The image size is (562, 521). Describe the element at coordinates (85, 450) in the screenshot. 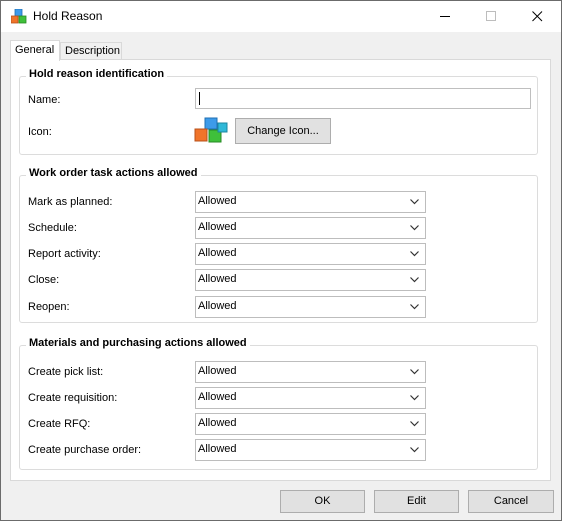

I see `create-purchase-order-label: Create purchase order:` at that location.